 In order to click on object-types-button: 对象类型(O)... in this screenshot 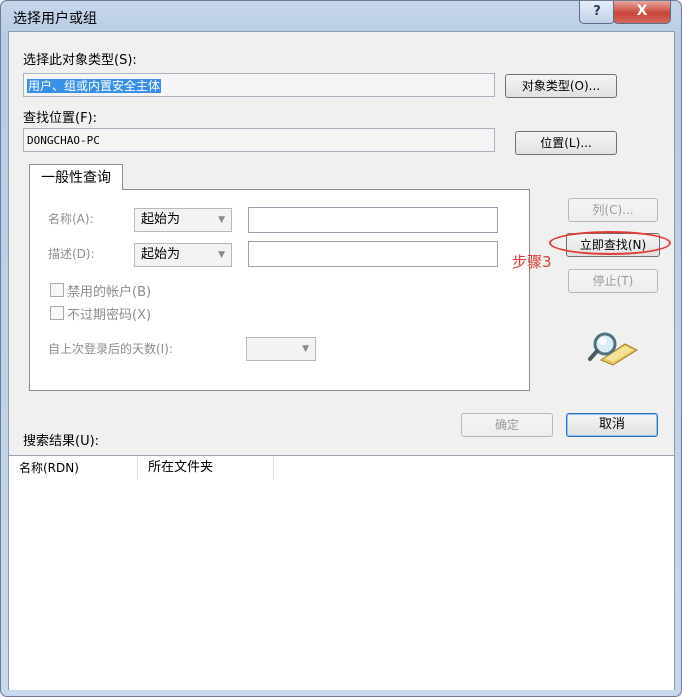, I will do `click(561, 86)`.